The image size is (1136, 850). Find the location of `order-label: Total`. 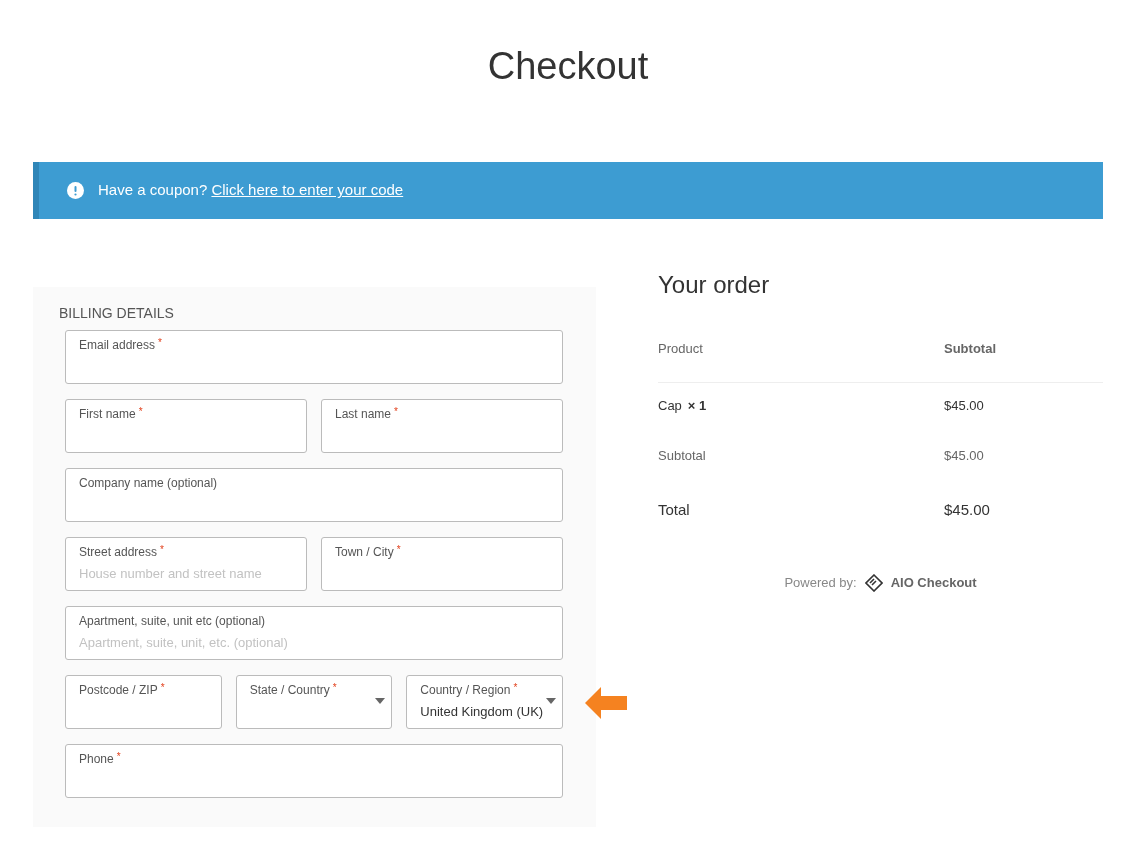

order-label: Total is located at coordinates (674, 509).